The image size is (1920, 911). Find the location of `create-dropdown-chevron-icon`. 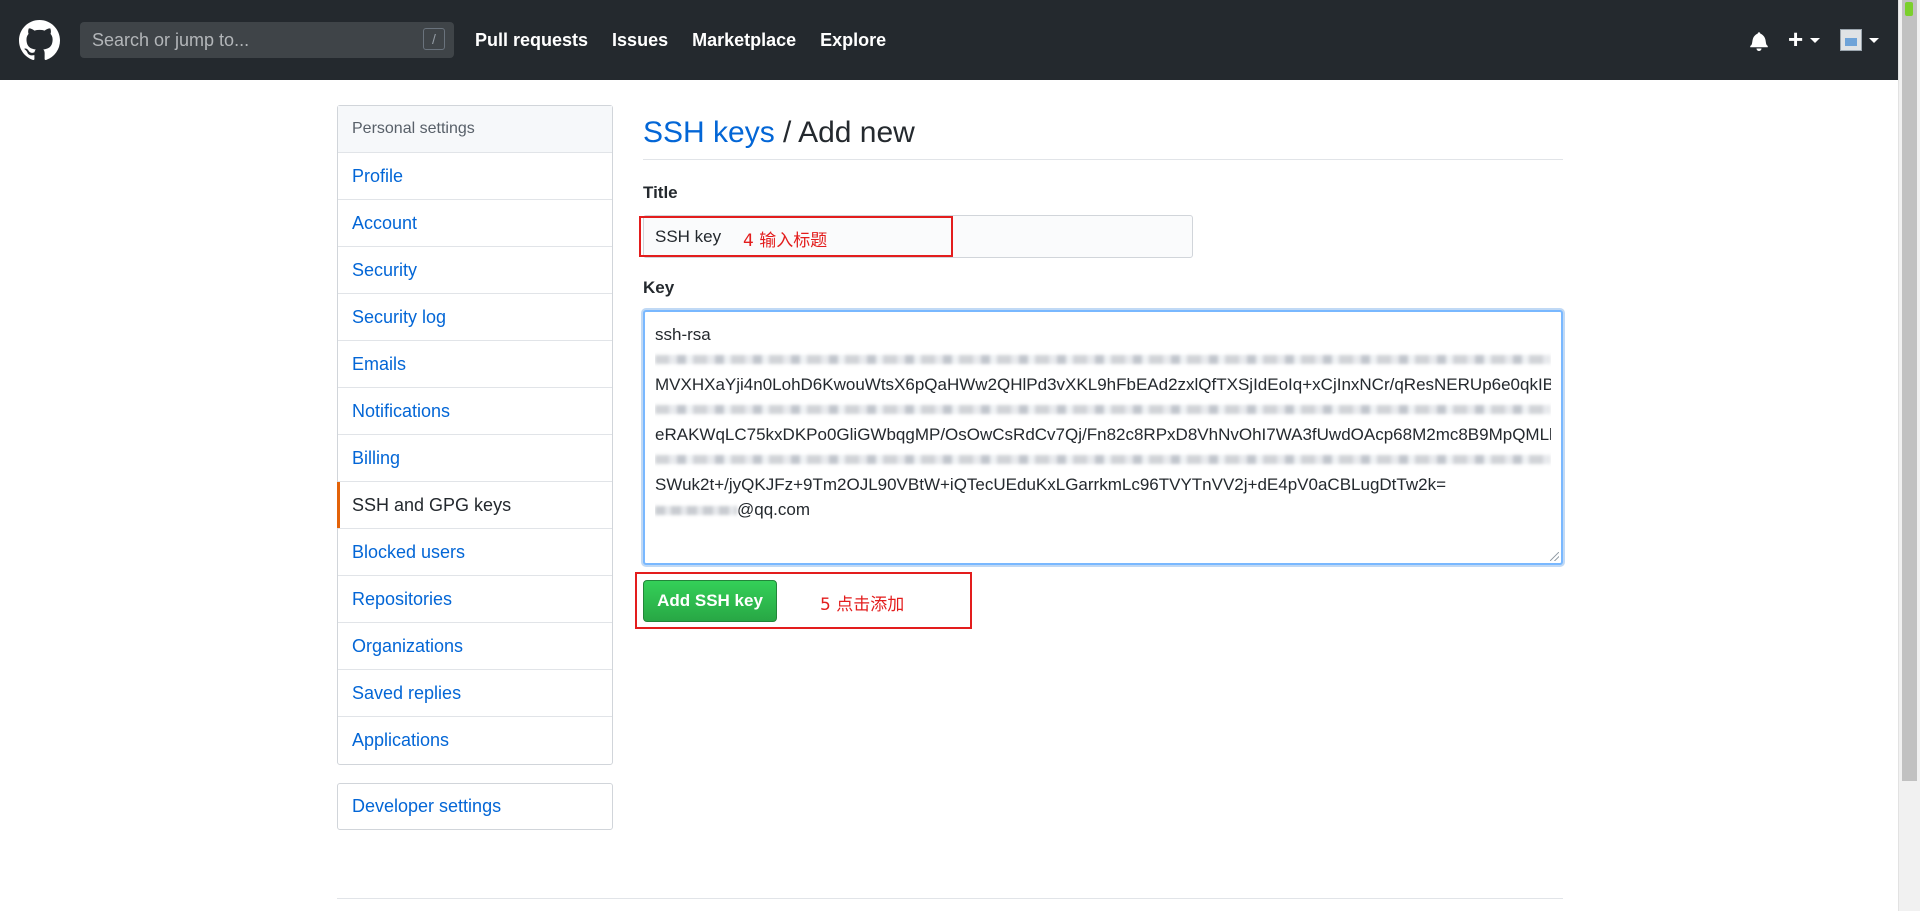

create-dropdown-chevron-icon is located at coordinates (1815, 40).